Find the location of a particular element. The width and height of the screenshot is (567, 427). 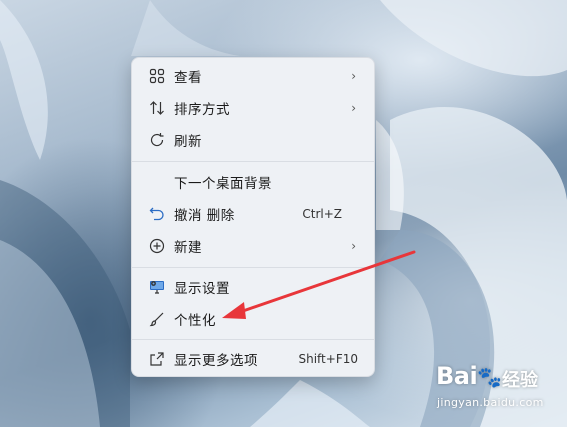

menu-item-next-background: 下一个桌面背景 is located at coordinates (253, 182).